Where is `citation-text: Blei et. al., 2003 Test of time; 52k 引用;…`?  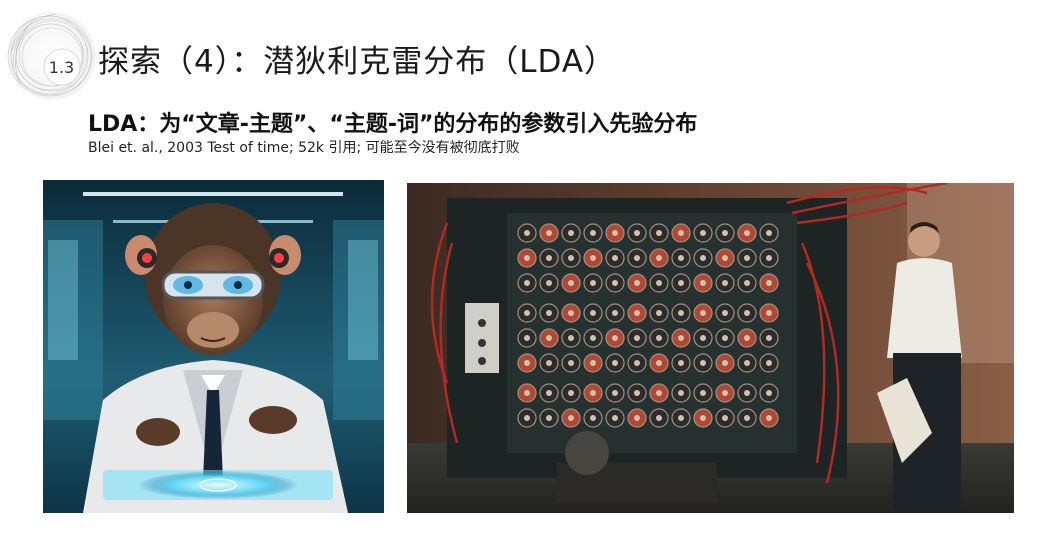
citation-text: Blei et. al., 2003 Test of time; 52k 引用;… is located at coordinates (304, 148).